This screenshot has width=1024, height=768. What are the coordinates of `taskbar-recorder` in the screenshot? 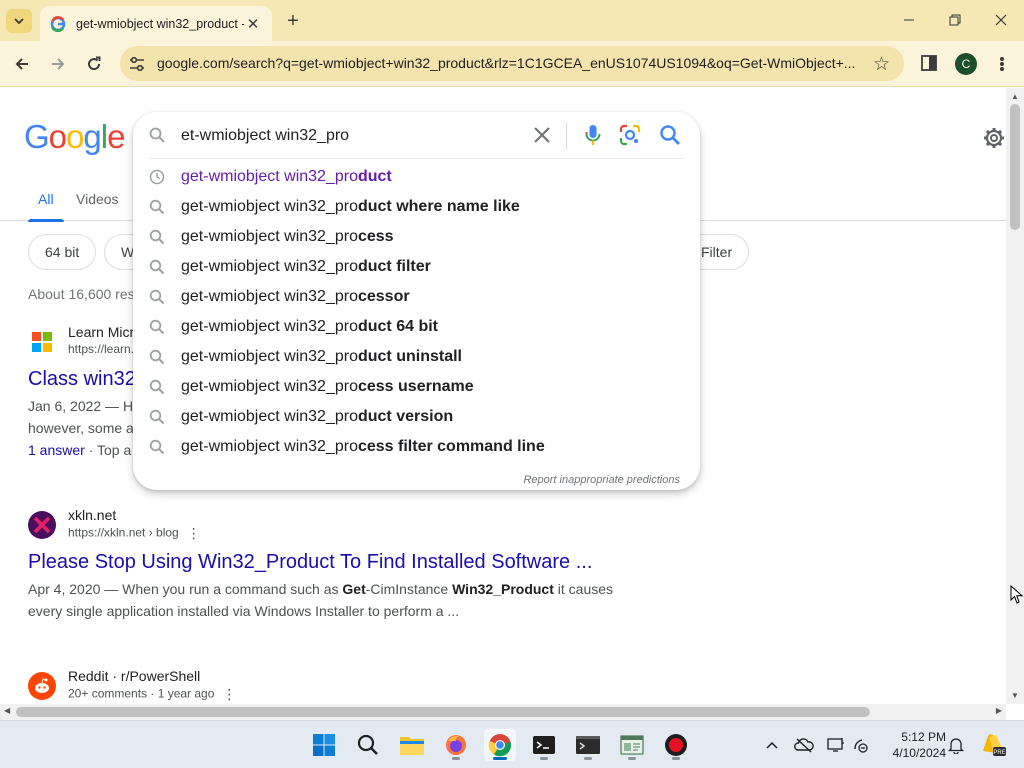 It's located at (676, 745).